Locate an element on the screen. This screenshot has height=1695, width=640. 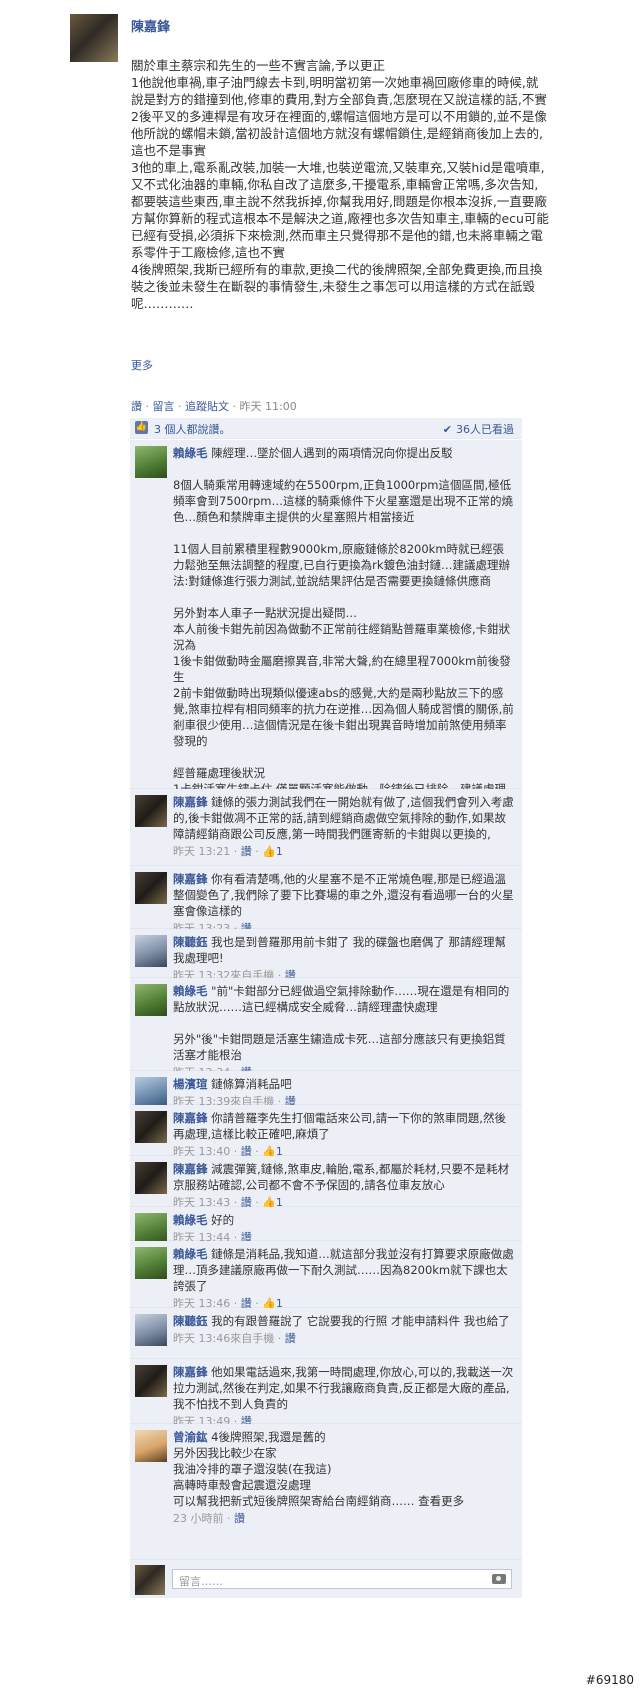
comment-text: 另外因我比較少在家 is located at coordinates (225, 1453).